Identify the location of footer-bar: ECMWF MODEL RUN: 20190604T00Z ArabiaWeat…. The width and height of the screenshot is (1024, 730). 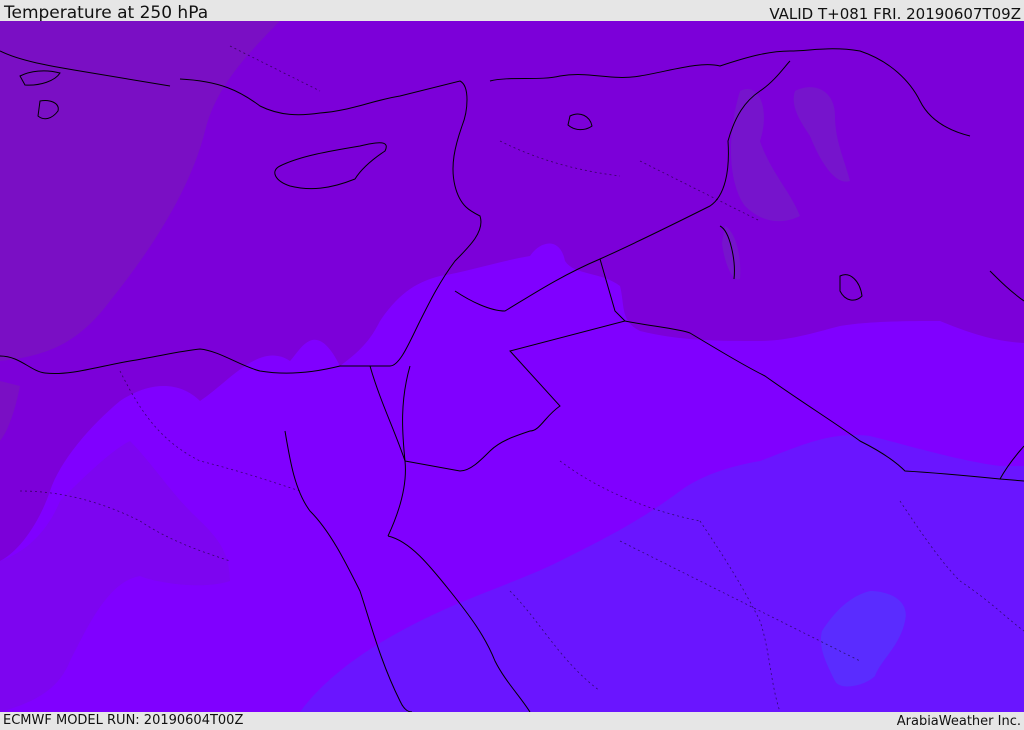
(512, 720).